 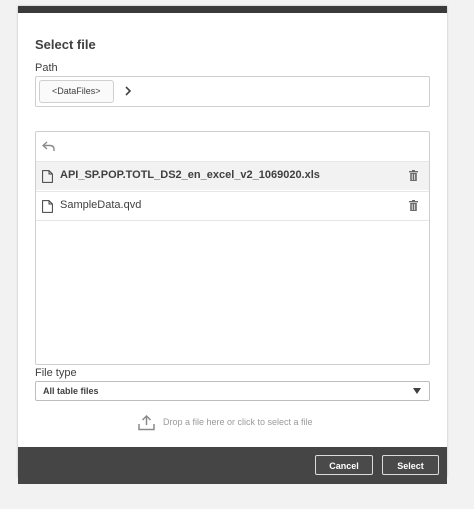 I want to click on upload-icon, so click(x=146, y=422).